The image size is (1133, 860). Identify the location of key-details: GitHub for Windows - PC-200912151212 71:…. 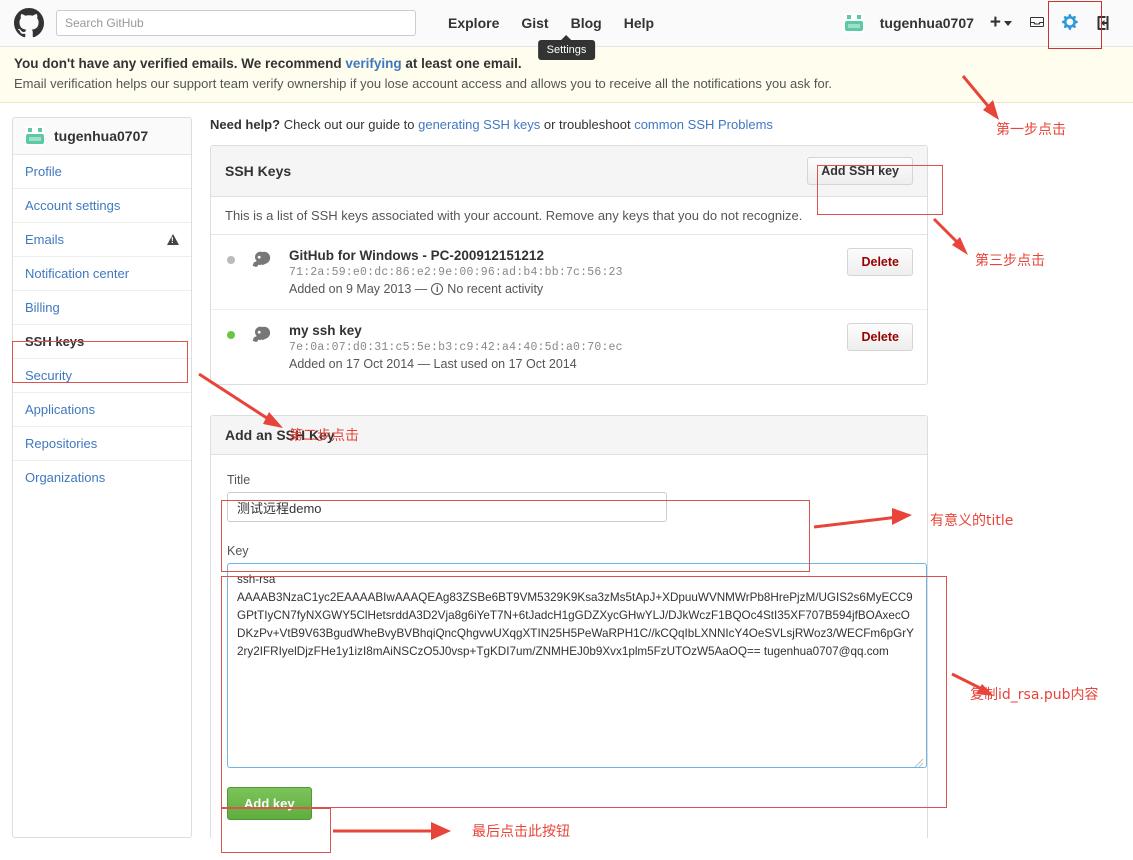
(568, 272).